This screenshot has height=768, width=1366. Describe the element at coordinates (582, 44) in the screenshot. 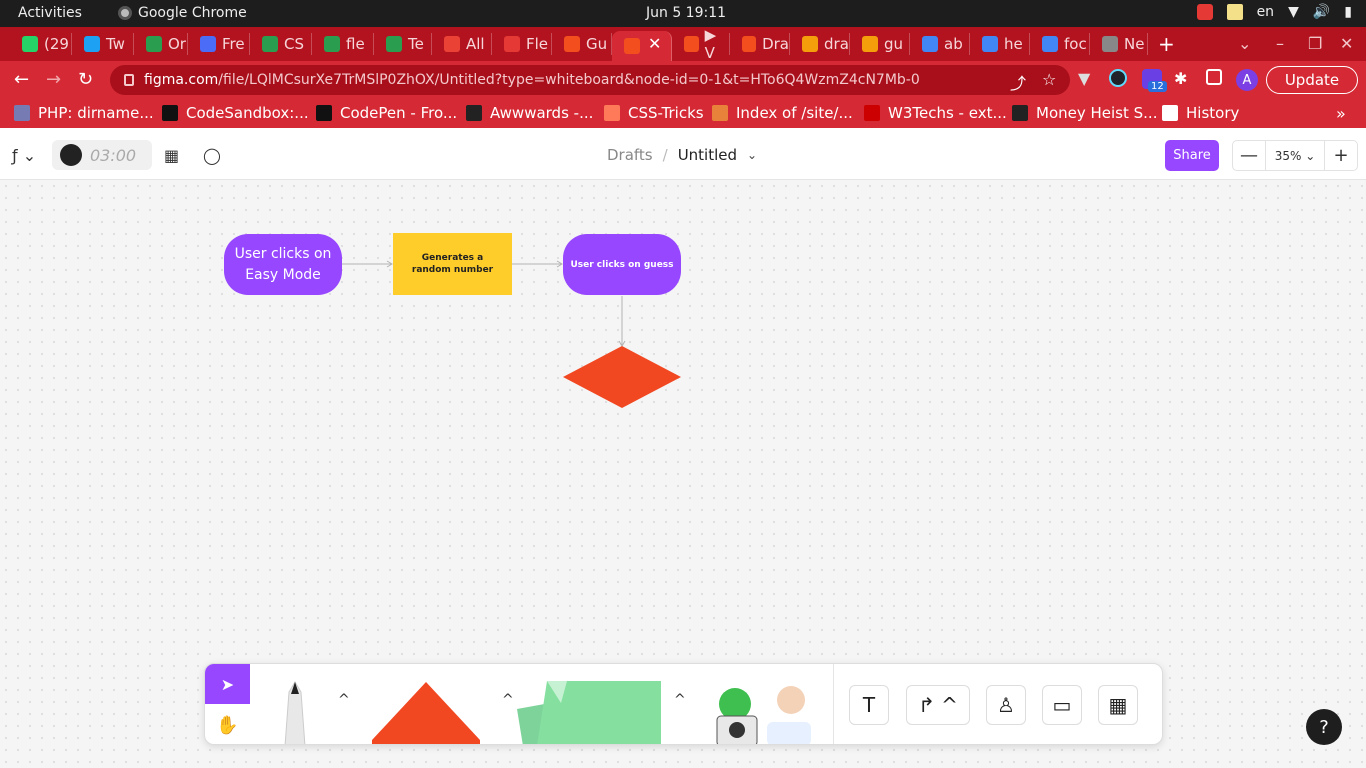

I see `tab-9: Gu` at that location.